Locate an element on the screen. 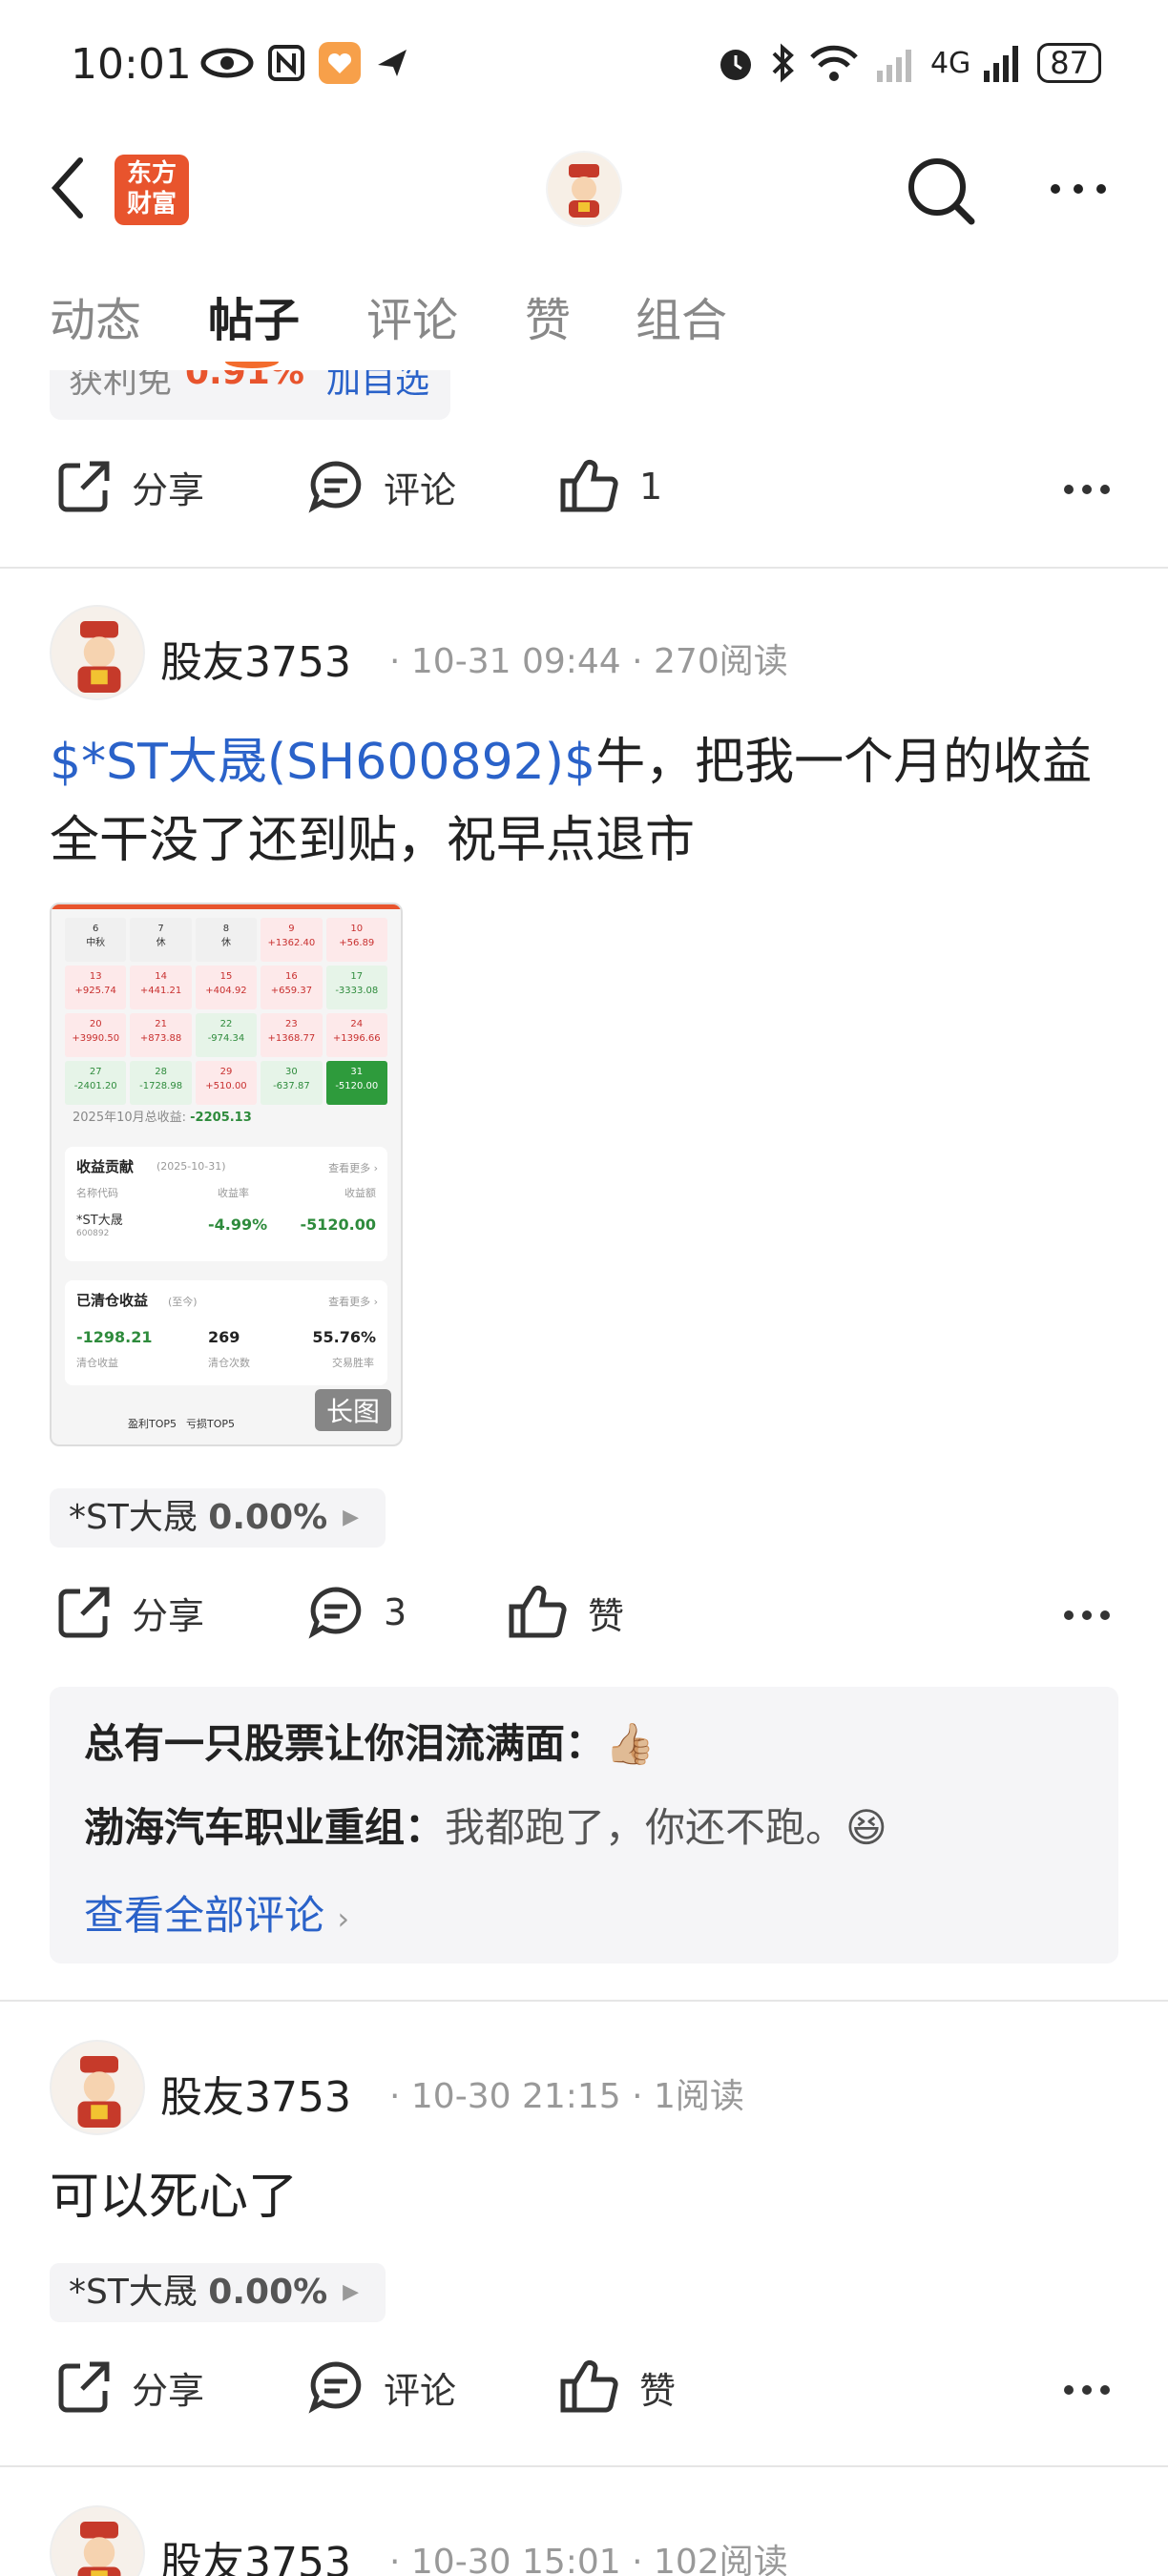 The image size is (1168, 2576). comment-text: 我都跑了，你还不跑。😆 is located at coordinates (666, 1827).